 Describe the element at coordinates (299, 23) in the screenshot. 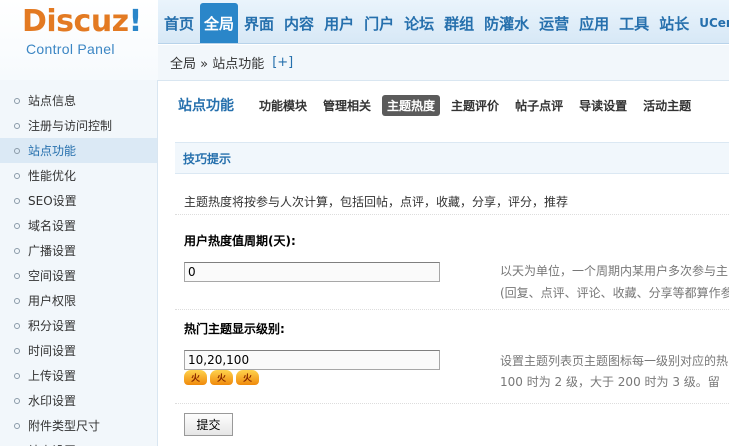

I see `nav-tab-3: 内容` at that location.